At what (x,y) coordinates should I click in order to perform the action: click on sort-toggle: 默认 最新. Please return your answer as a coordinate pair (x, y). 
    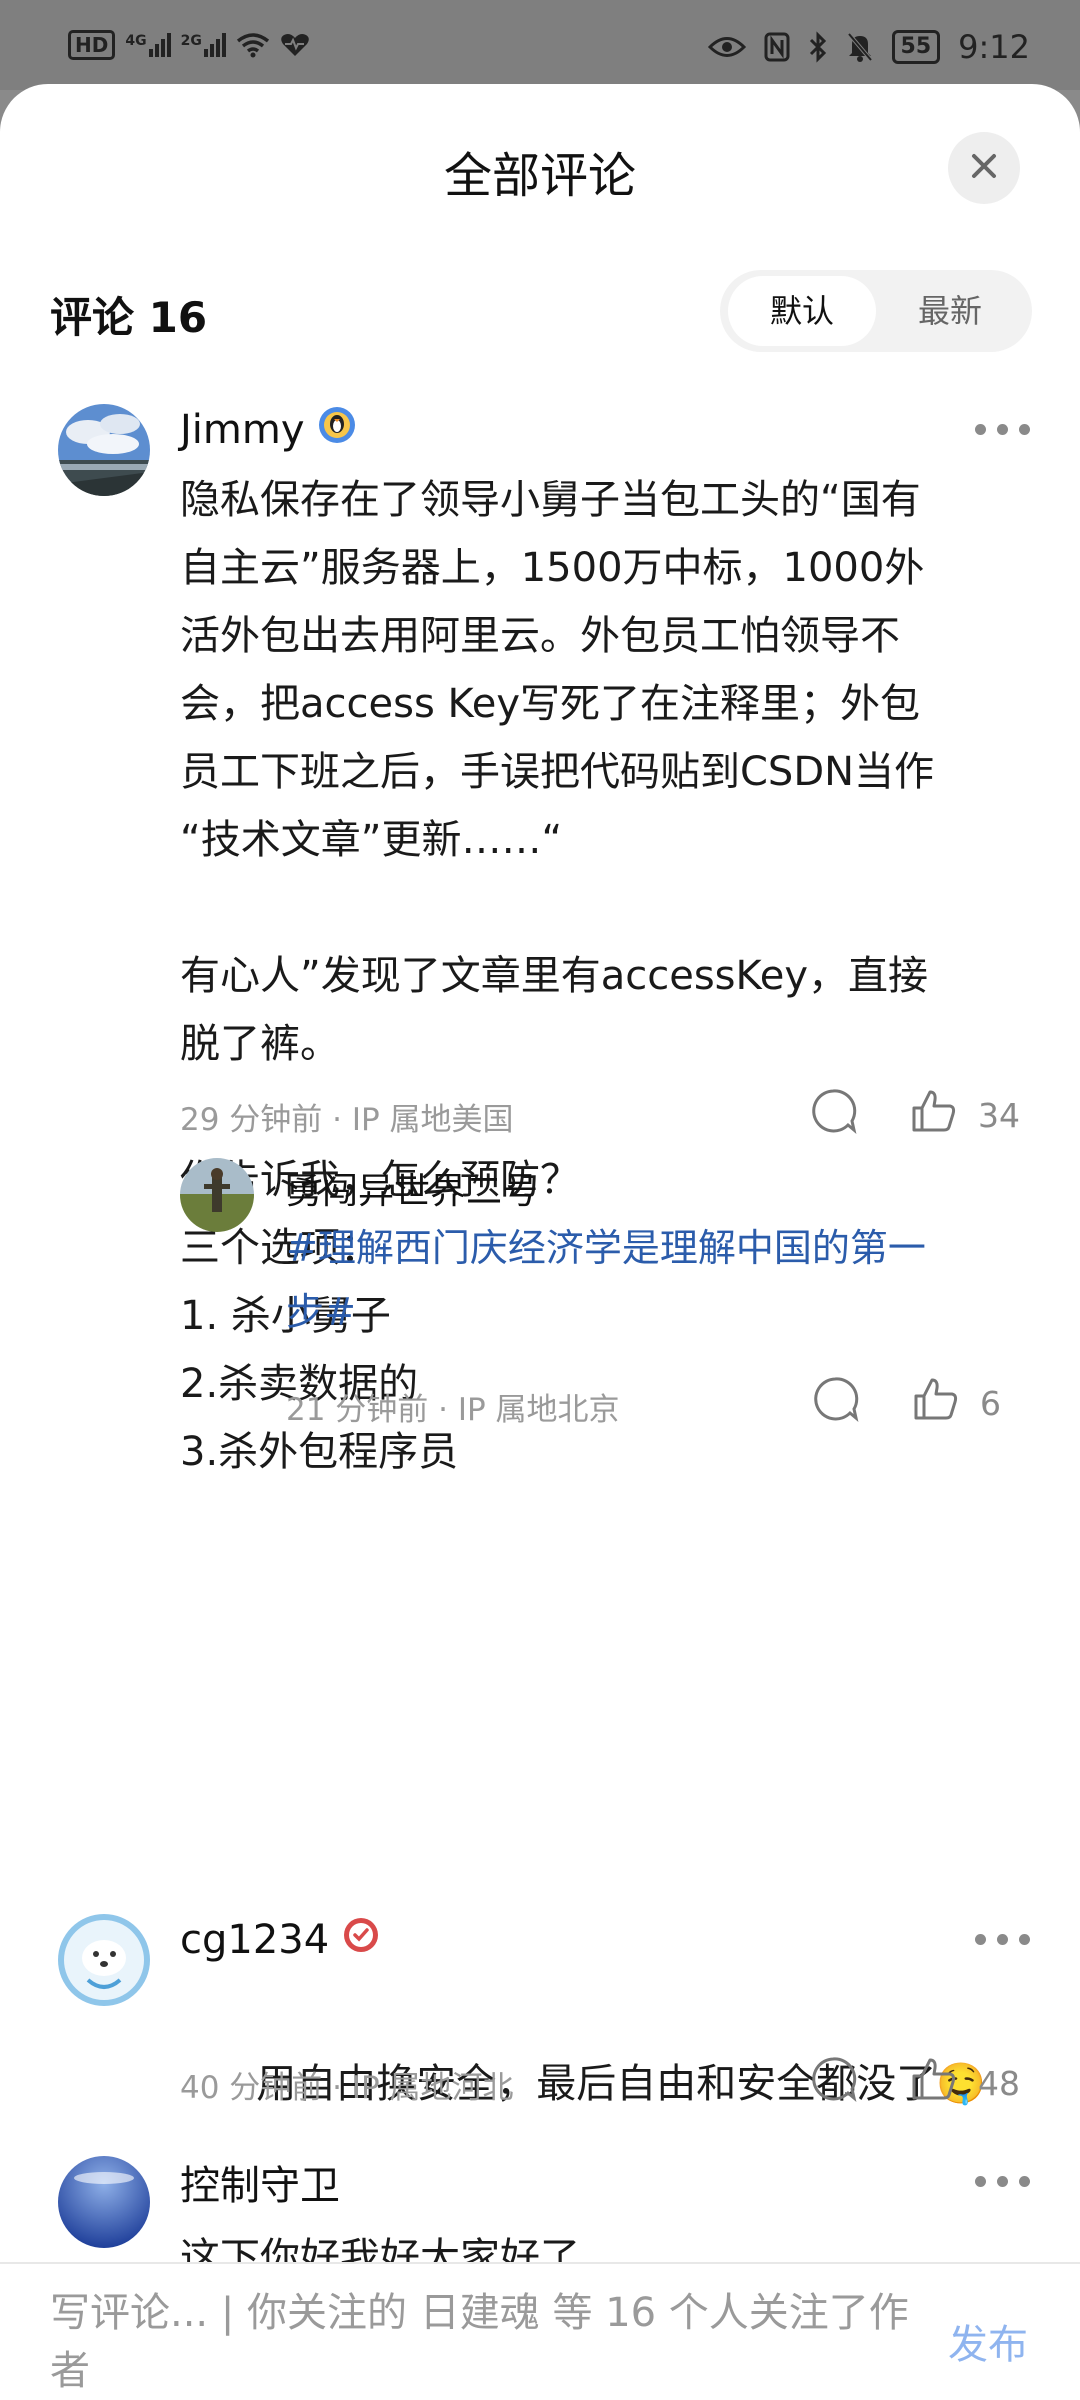
    Looking at the image, I should click on (876, 311).